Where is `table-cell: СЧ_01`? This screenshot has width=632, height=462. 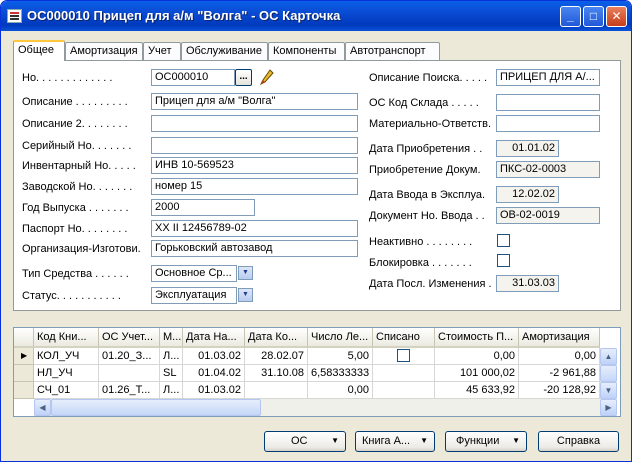 table-cell: СЧ_01 is located at coordinates (66, 390).